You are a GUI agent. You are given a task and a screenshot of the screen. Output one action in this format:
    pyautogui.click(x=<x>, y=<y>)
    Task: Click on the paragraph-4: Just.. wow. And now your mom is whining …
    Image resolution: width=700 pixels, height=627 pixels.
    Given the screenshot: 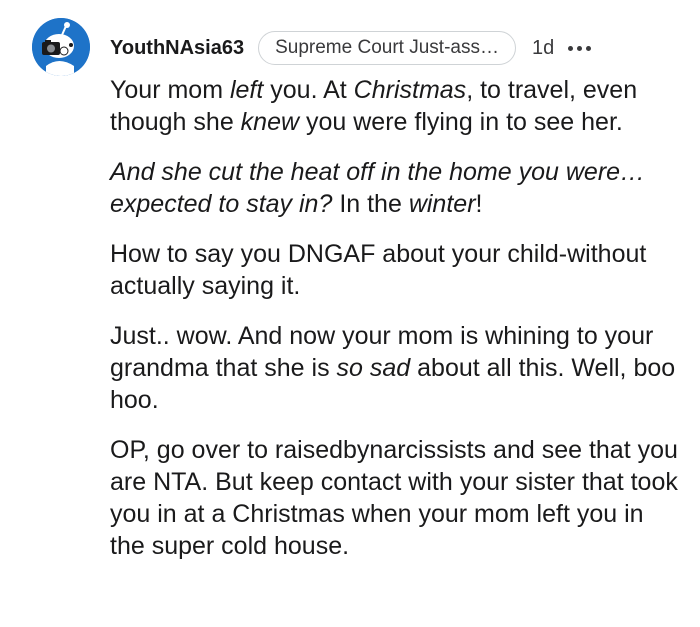 What is the action you would take?
    pyautogui.click(x=393, y=368)
    